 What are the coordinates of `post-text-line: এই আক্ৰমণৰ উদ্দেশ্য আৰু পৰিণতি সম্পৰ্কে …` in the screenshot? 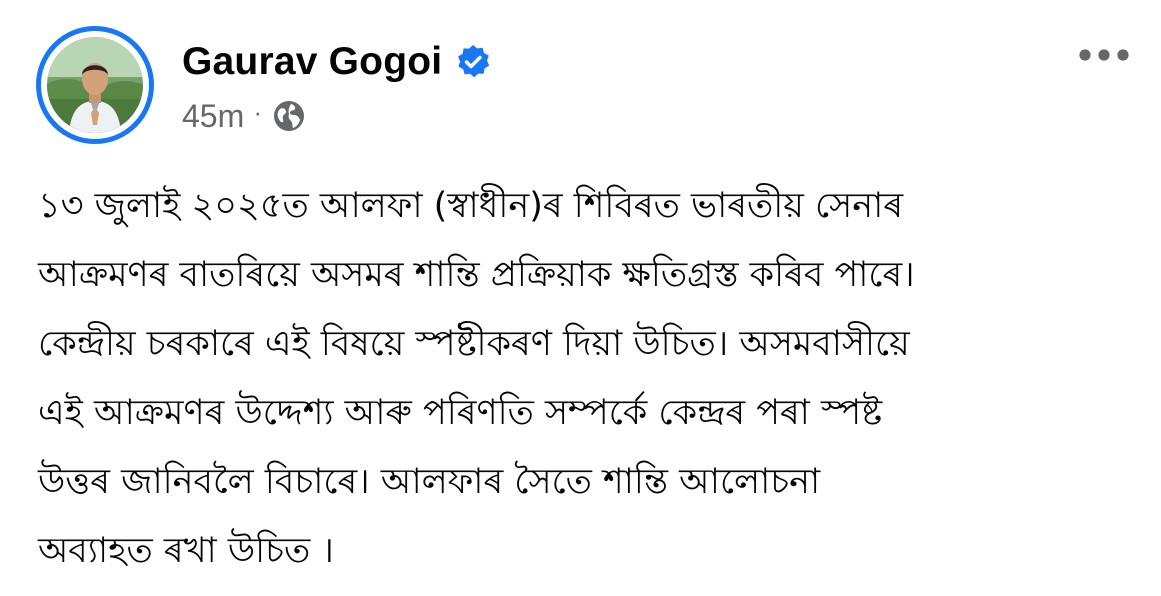 It's located at (460, 413).